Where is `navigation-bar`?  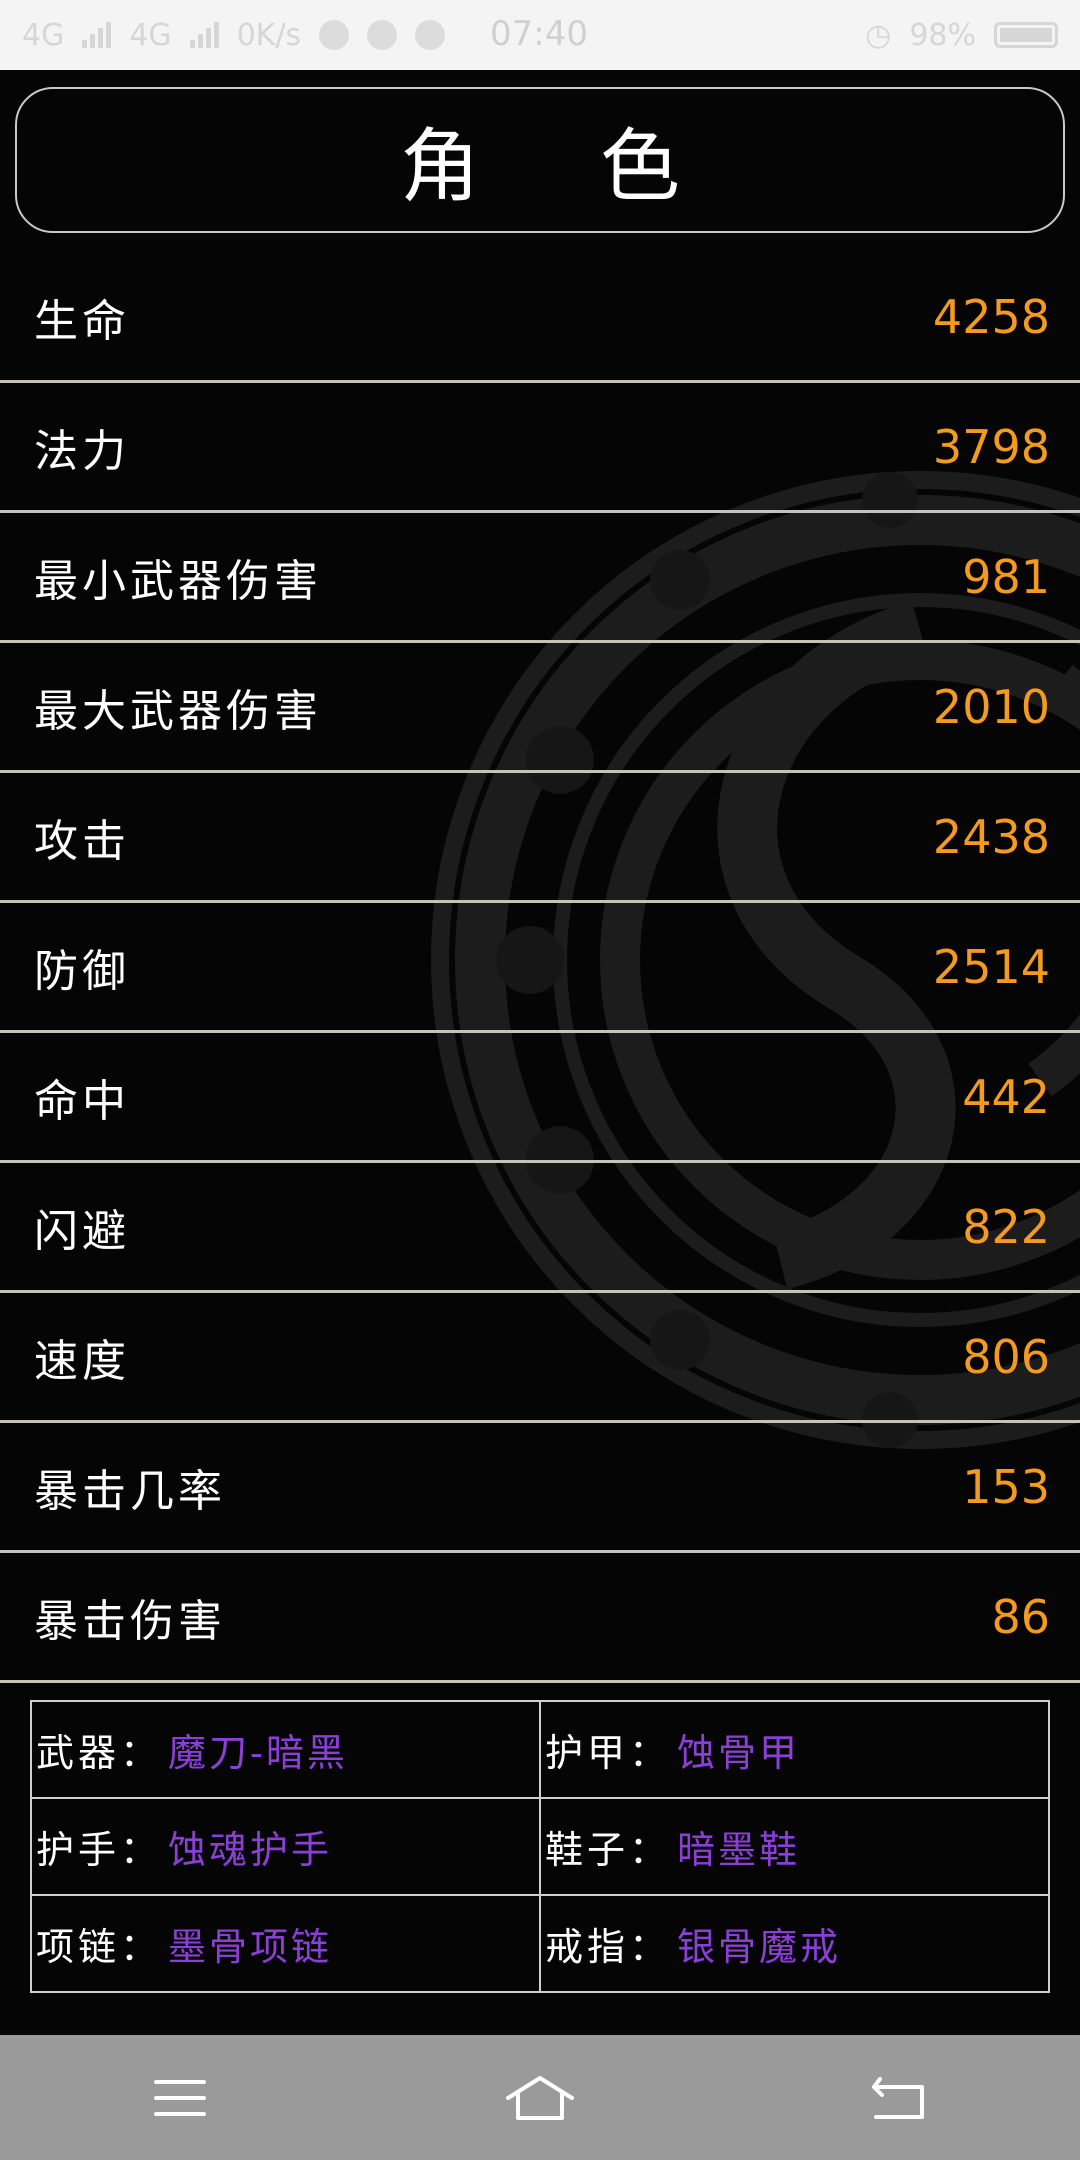
navigation-bar is located at coordinates (540, 2097).